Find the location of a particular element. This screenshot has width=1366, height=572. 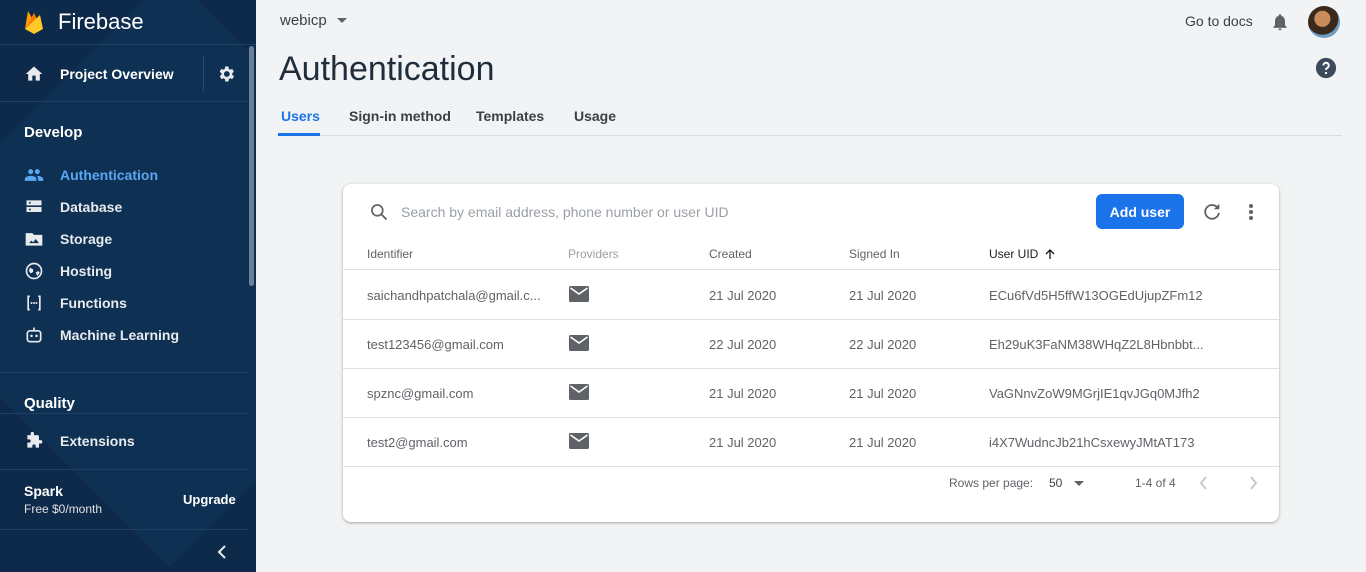

storage-icon is located at coordinates (34, 239).